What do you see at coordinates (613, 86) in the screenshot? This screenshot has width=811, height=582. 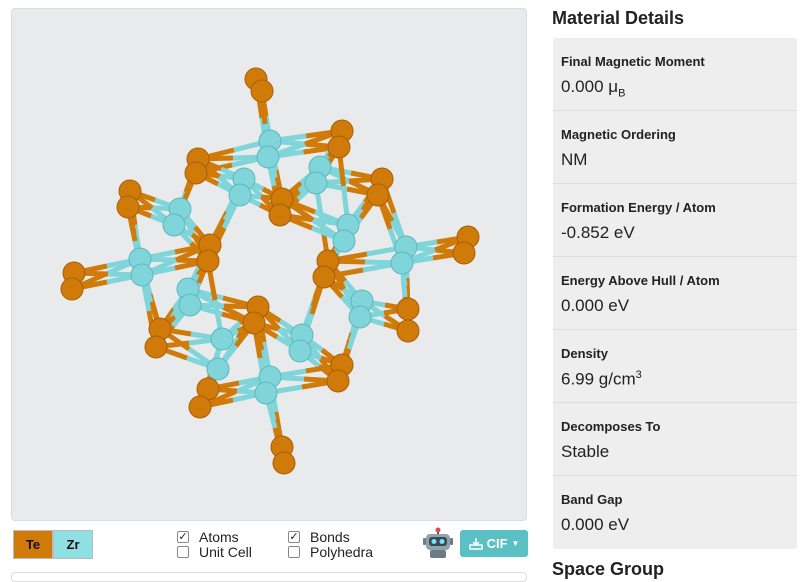 I see `magnetic-moment-unit: μ` at bounding box center [613, 86].